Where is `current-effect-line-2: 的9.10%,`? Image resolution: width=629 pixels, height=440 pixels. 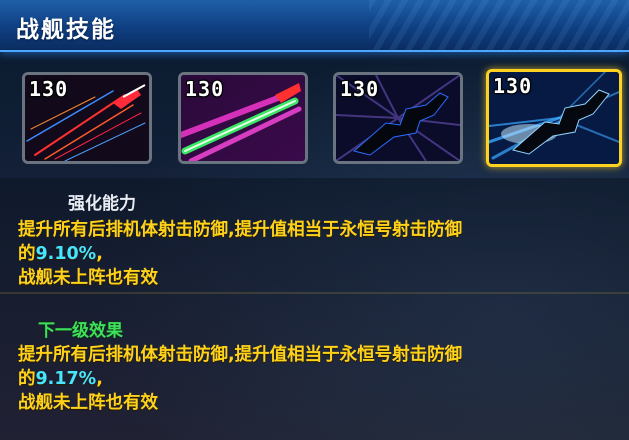
current-effect-line-2: 的9.10%, is located at coordinates (240, 254).